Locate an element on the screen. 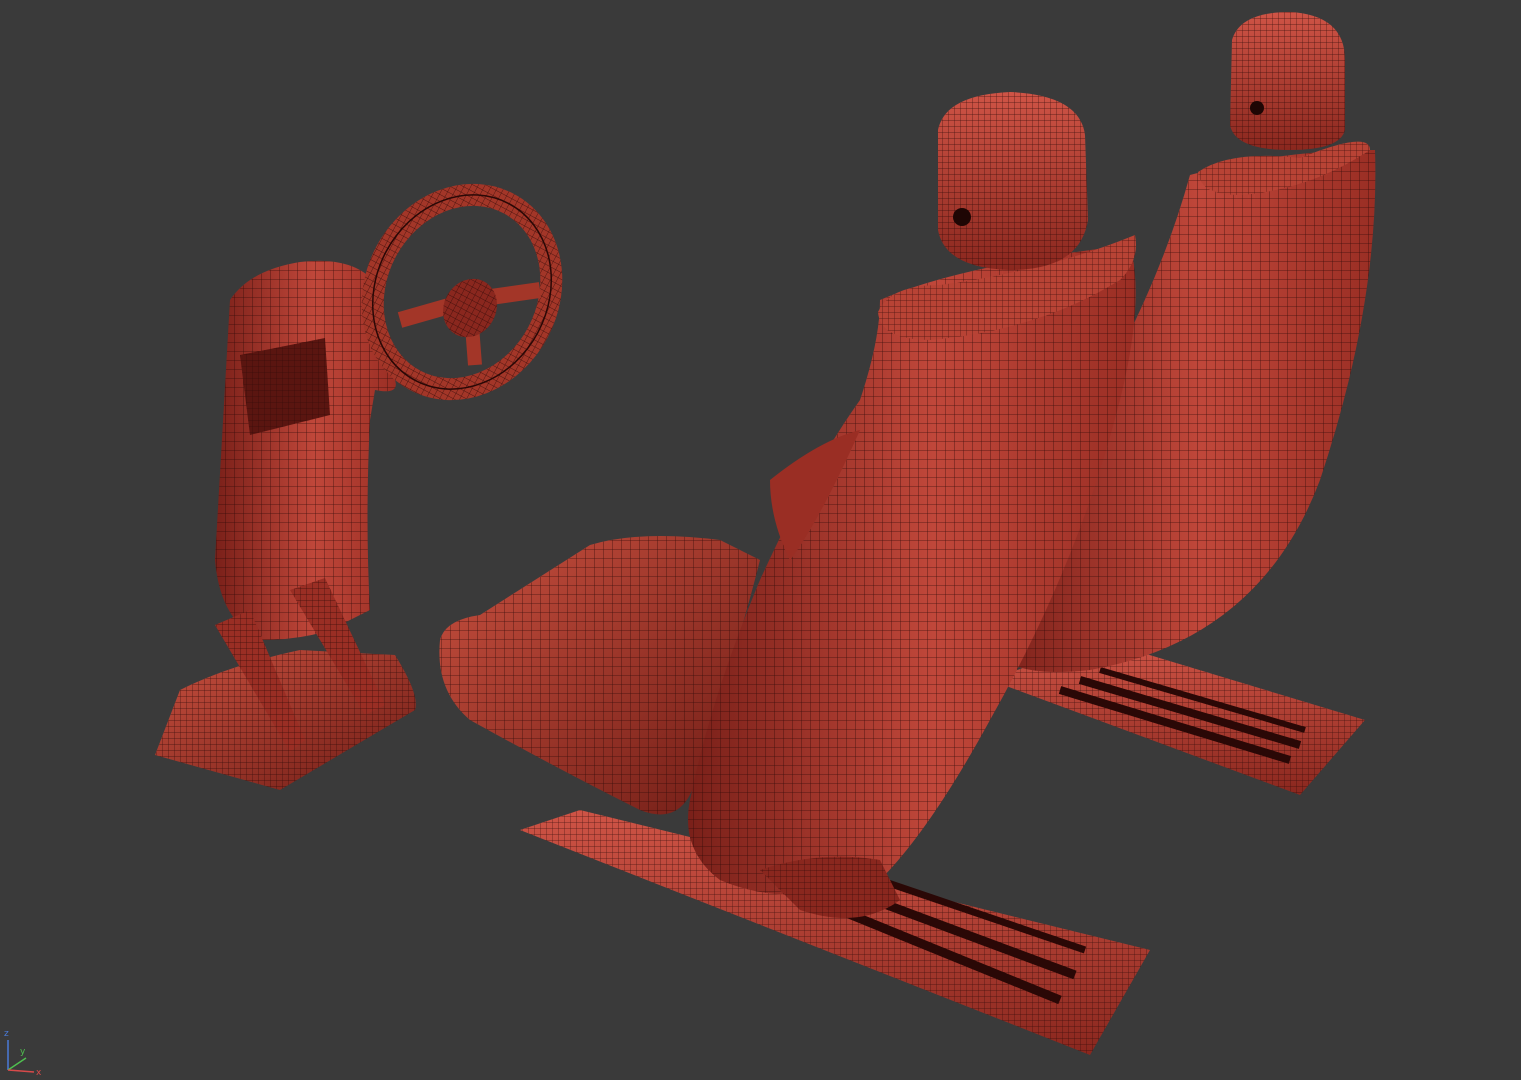  x-axis-label: x is located at coordinates (39, 1073).